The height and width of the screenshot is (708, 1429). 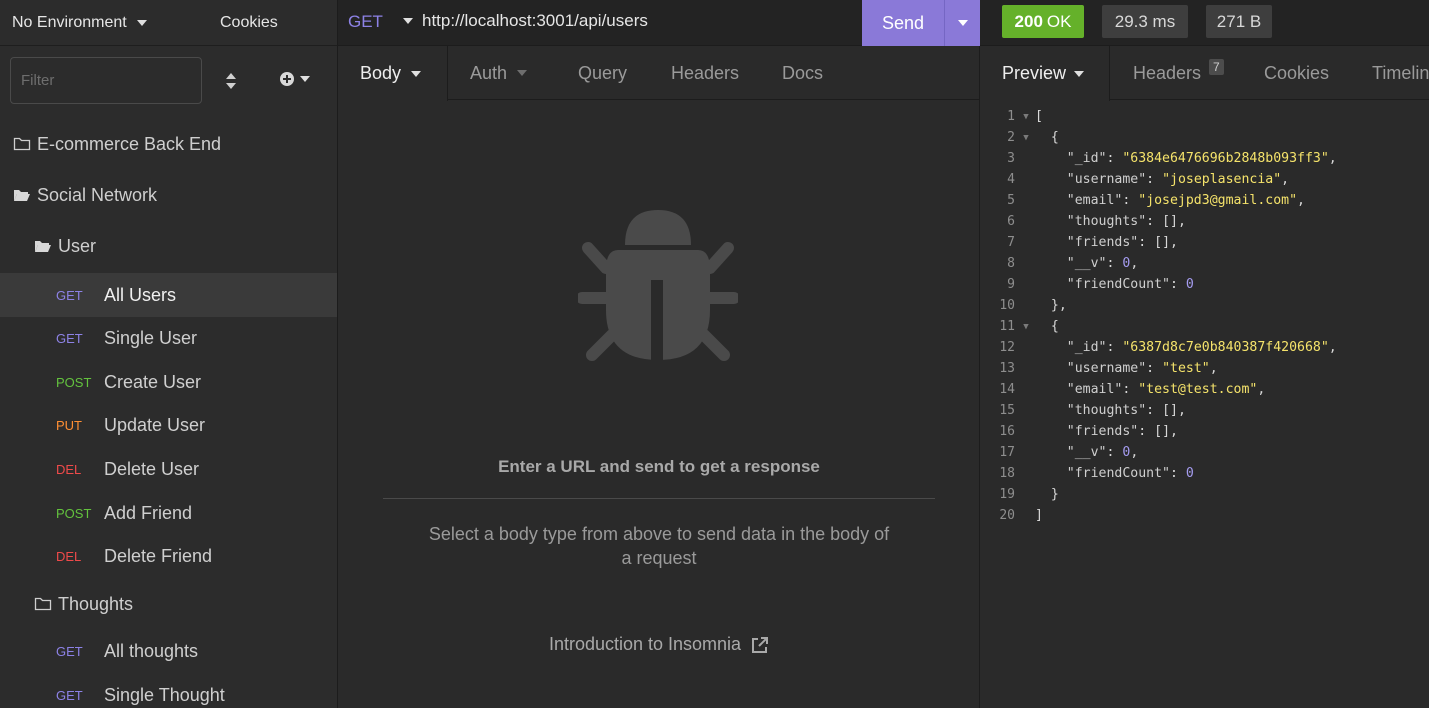 I want to click on request-label: Update User, so click(x=155, y=424).